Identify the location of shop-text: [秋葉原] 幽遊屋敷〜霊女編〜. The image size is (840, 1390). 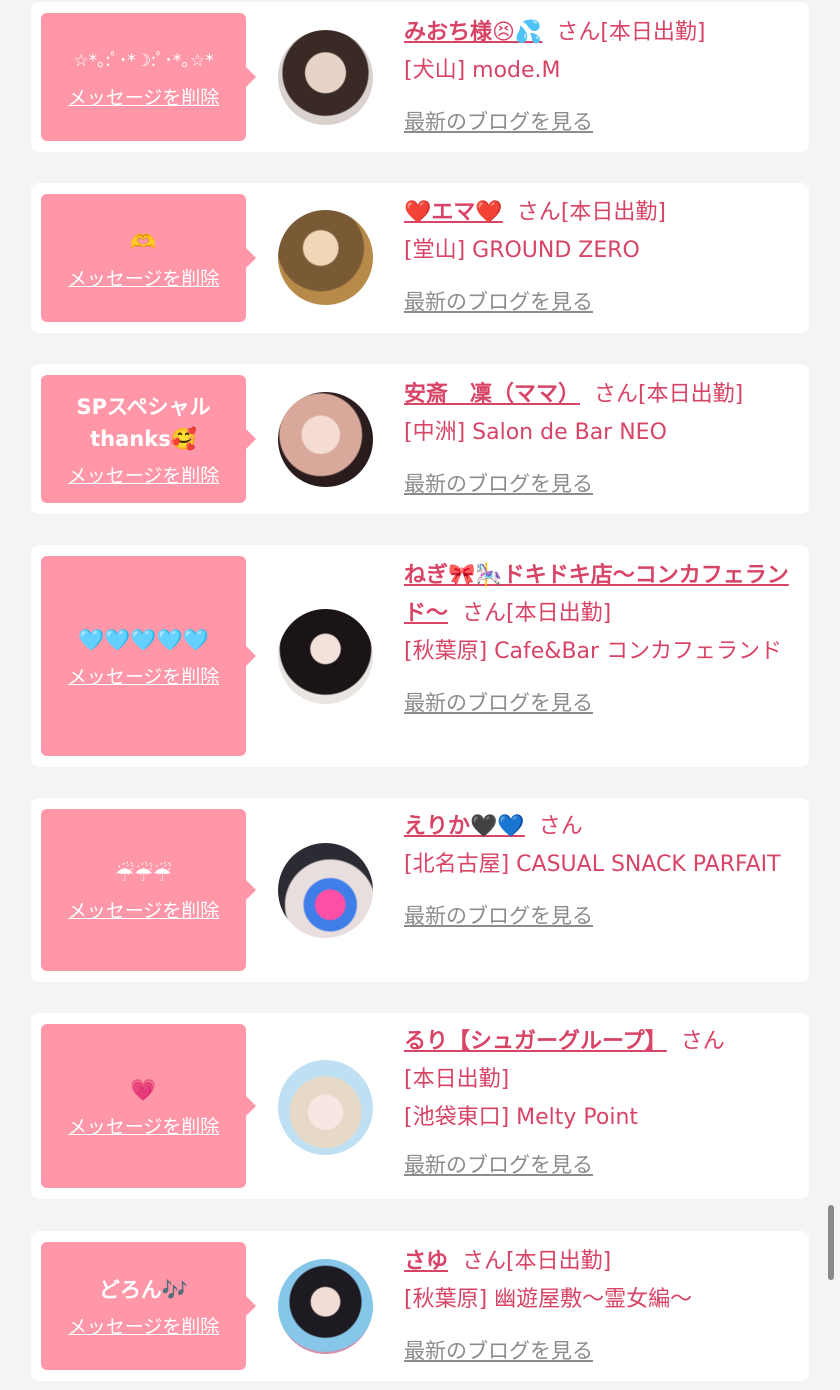
(548, 1299).